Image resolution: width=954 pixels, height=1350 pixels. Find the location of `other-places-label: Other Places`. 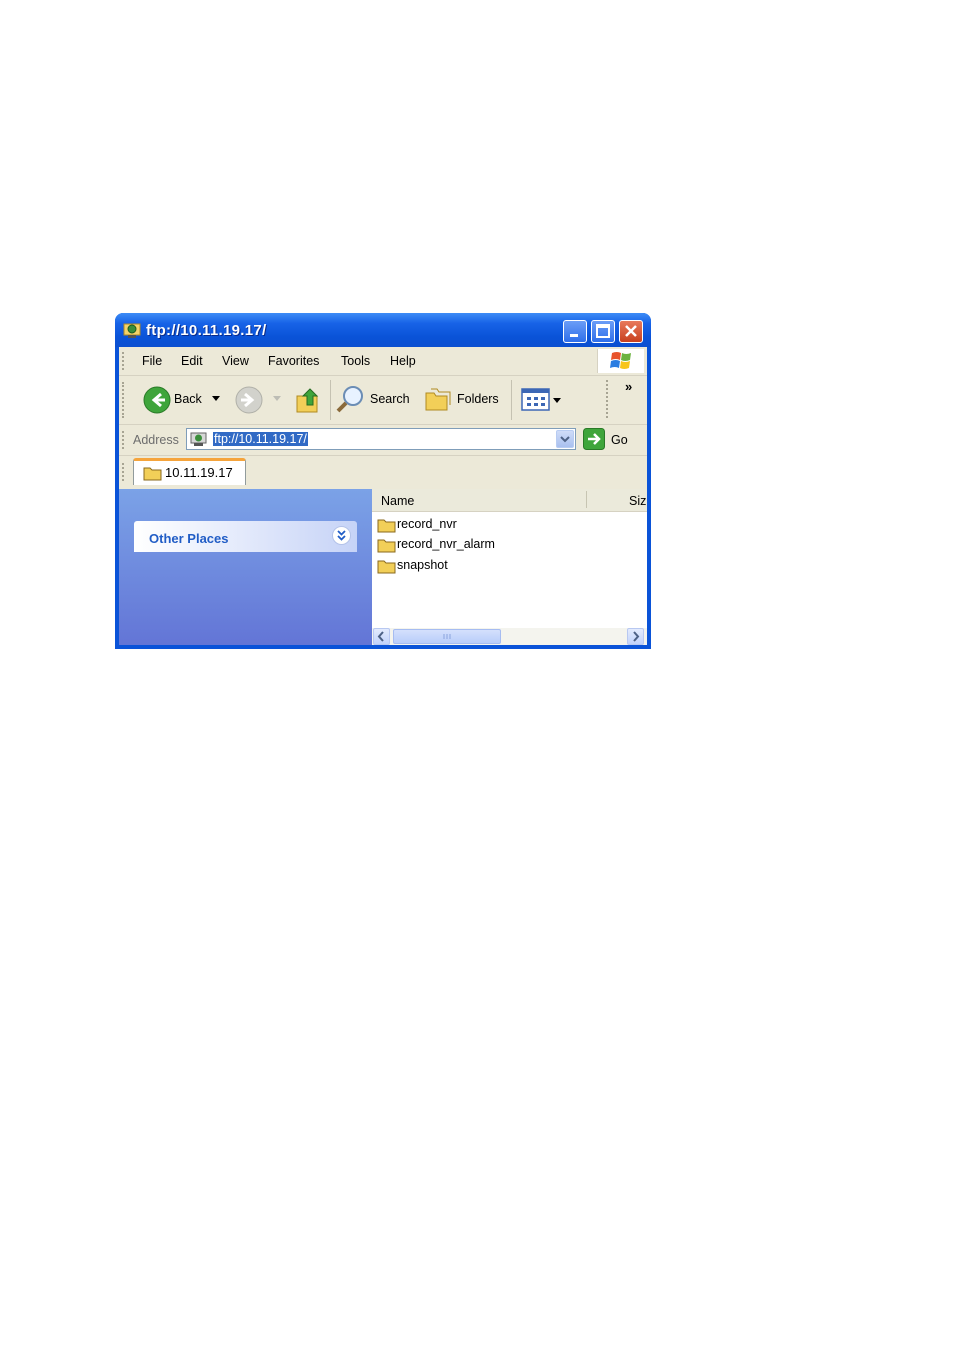

other-places-label: Other Places is located at coordinates (189, 538).